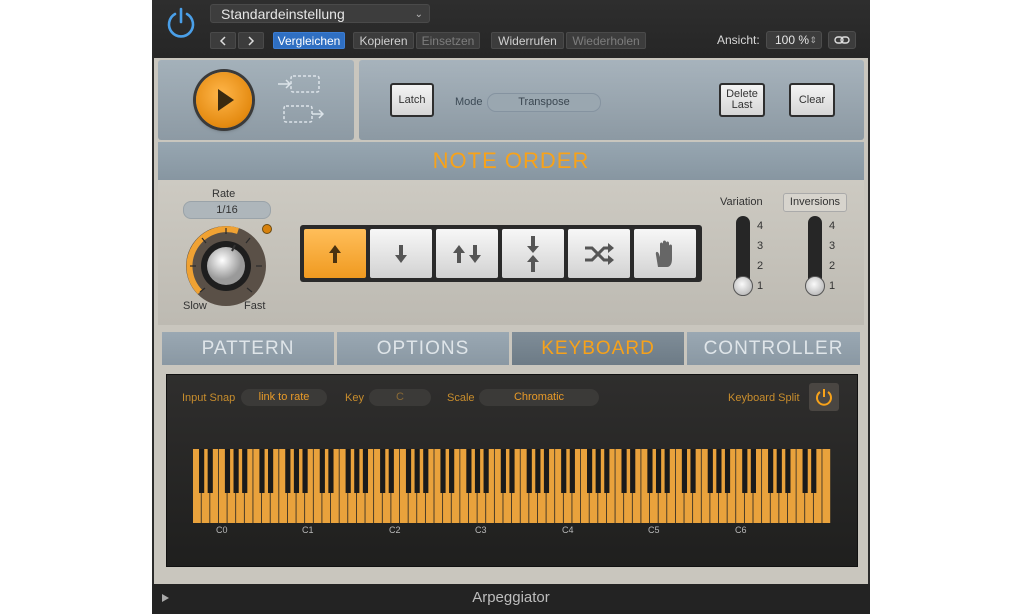 The width and height of the screenshot is (1024, 614). What do you see at coordinates (467, 253) in the screenshot?
I see `order-up-down-button` at bounding box center [467, 253].